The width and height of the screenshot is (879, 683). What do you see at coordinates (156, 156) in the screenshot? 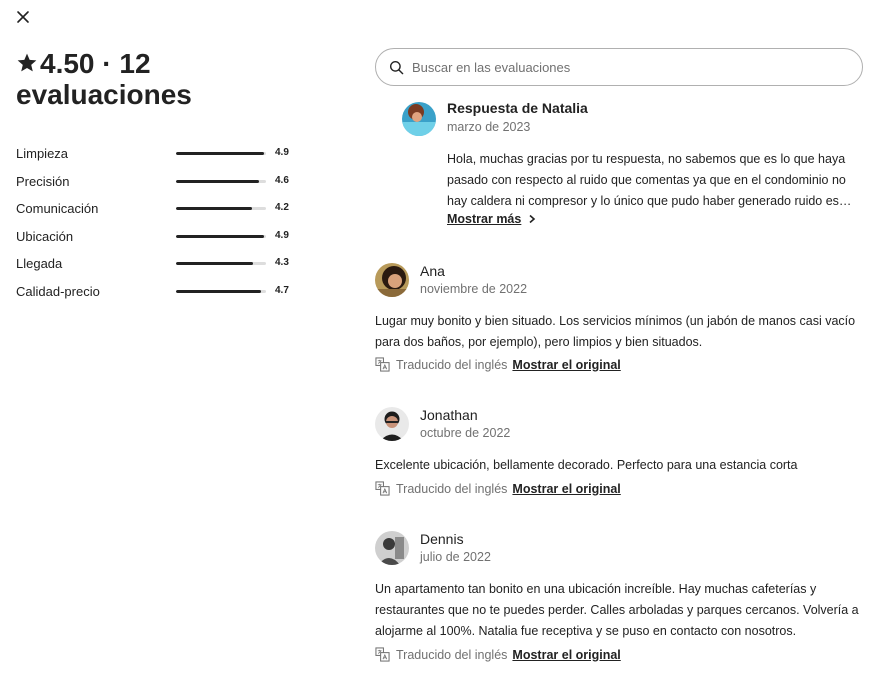
I see `rating-row: Limpieza 4.9` at bounding box center [156, 156].